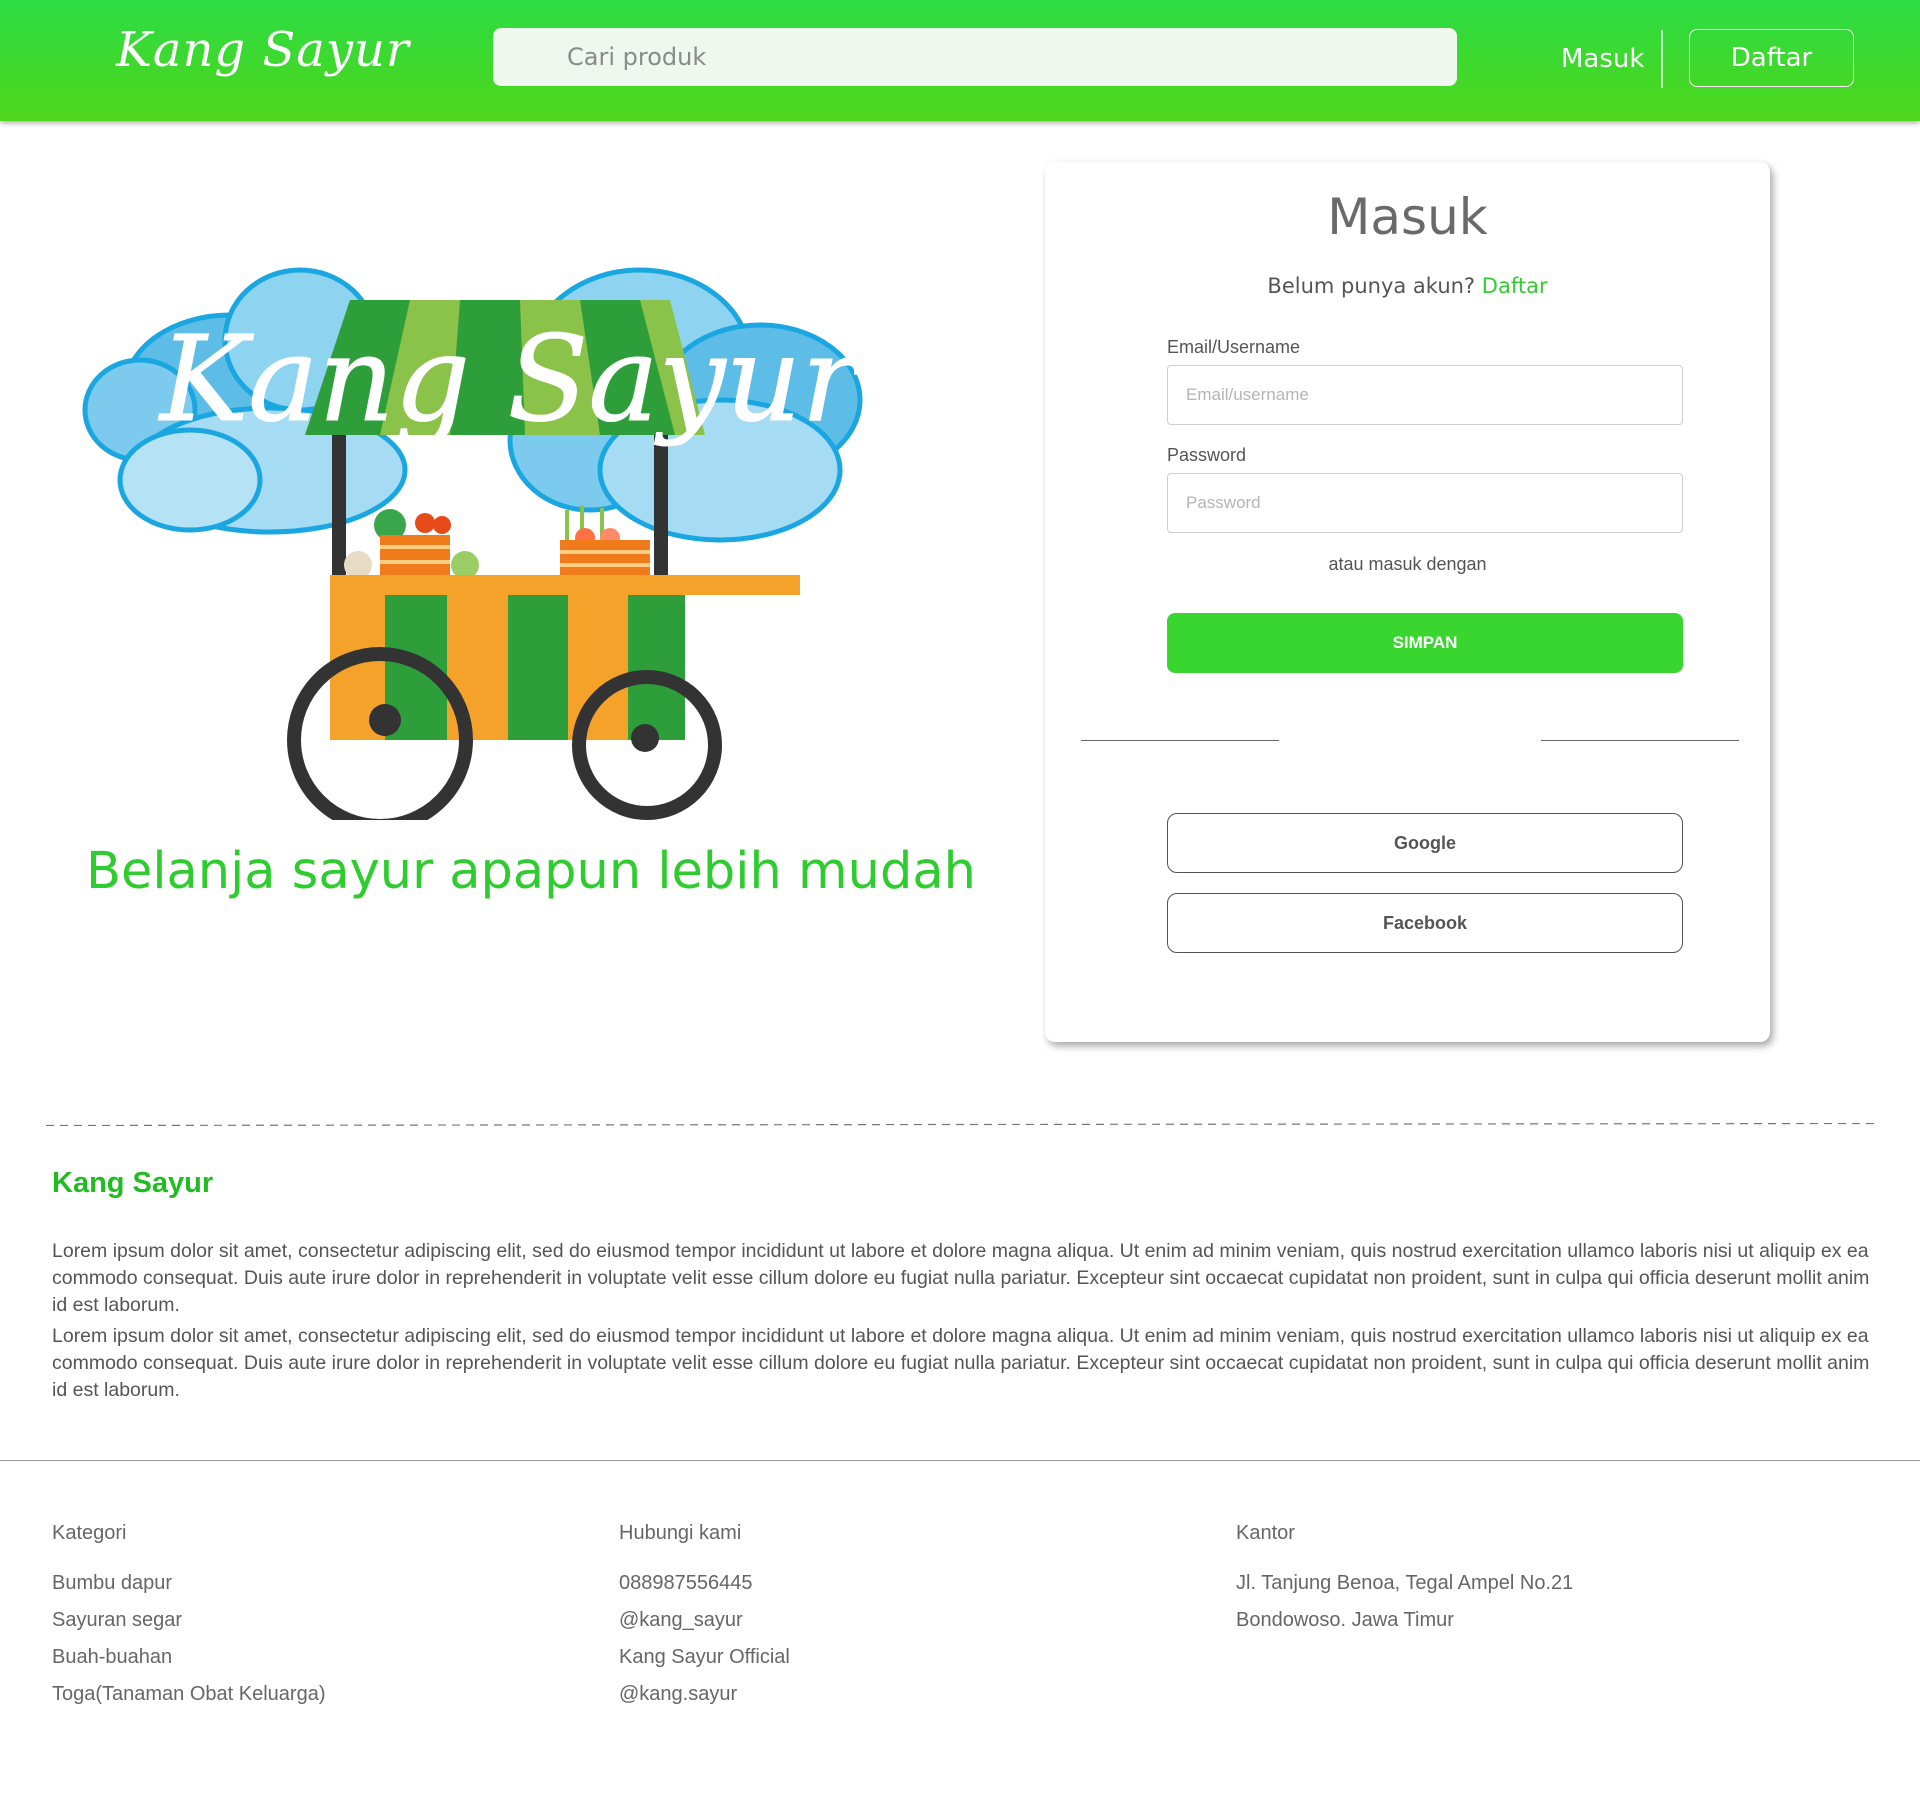  Describe the element at coordinates (511, 379) in the screenshot. I see `illustration-logo-text: Kang Sayur` at that location.